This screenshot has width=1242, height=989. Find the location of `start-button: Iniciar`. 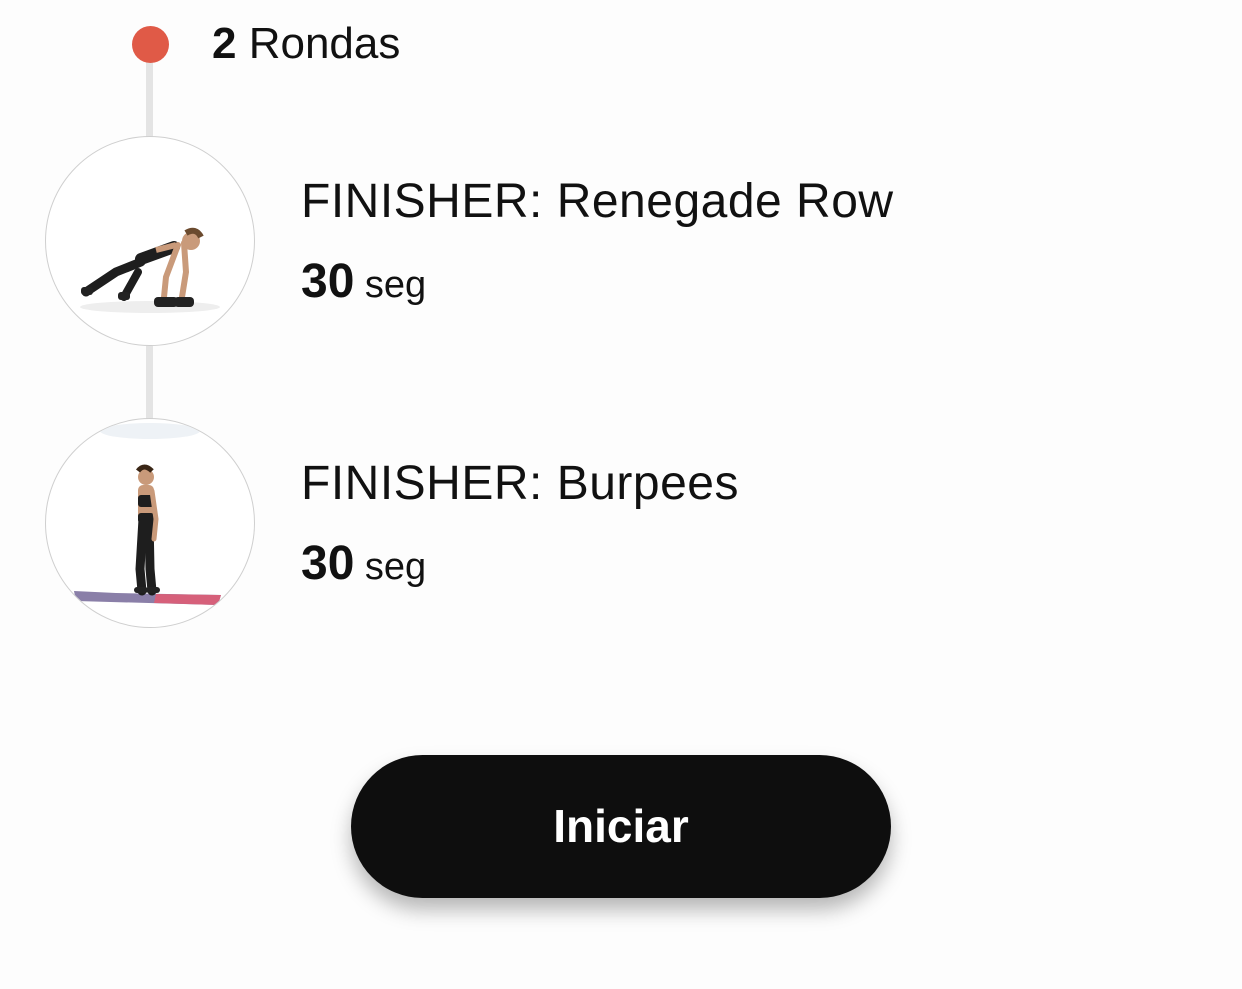

start-button: Iniciar is located at coordinates (621, 826).